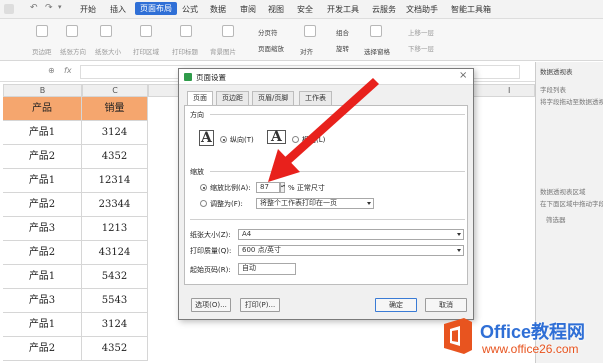  I want to click on ribbon-group: 组合, so click(342, 32).